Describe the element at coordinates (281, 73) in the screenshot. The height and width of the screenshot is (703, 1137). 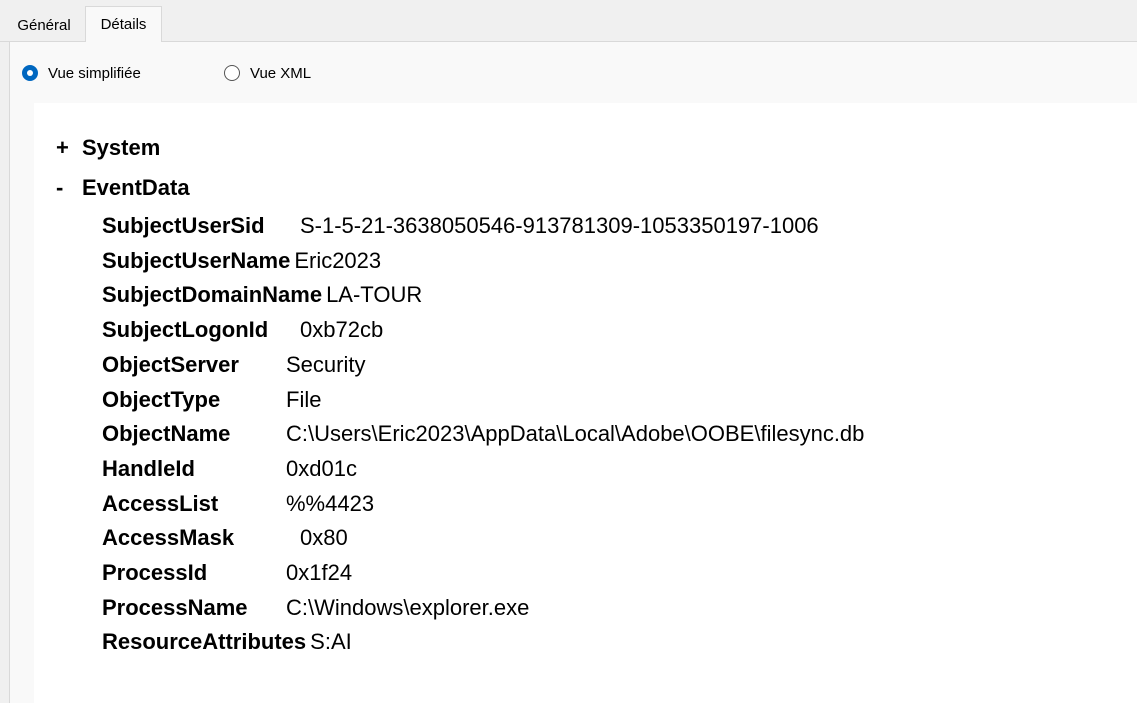
I see `radio-xml-view-label: Vue XML` at that location.